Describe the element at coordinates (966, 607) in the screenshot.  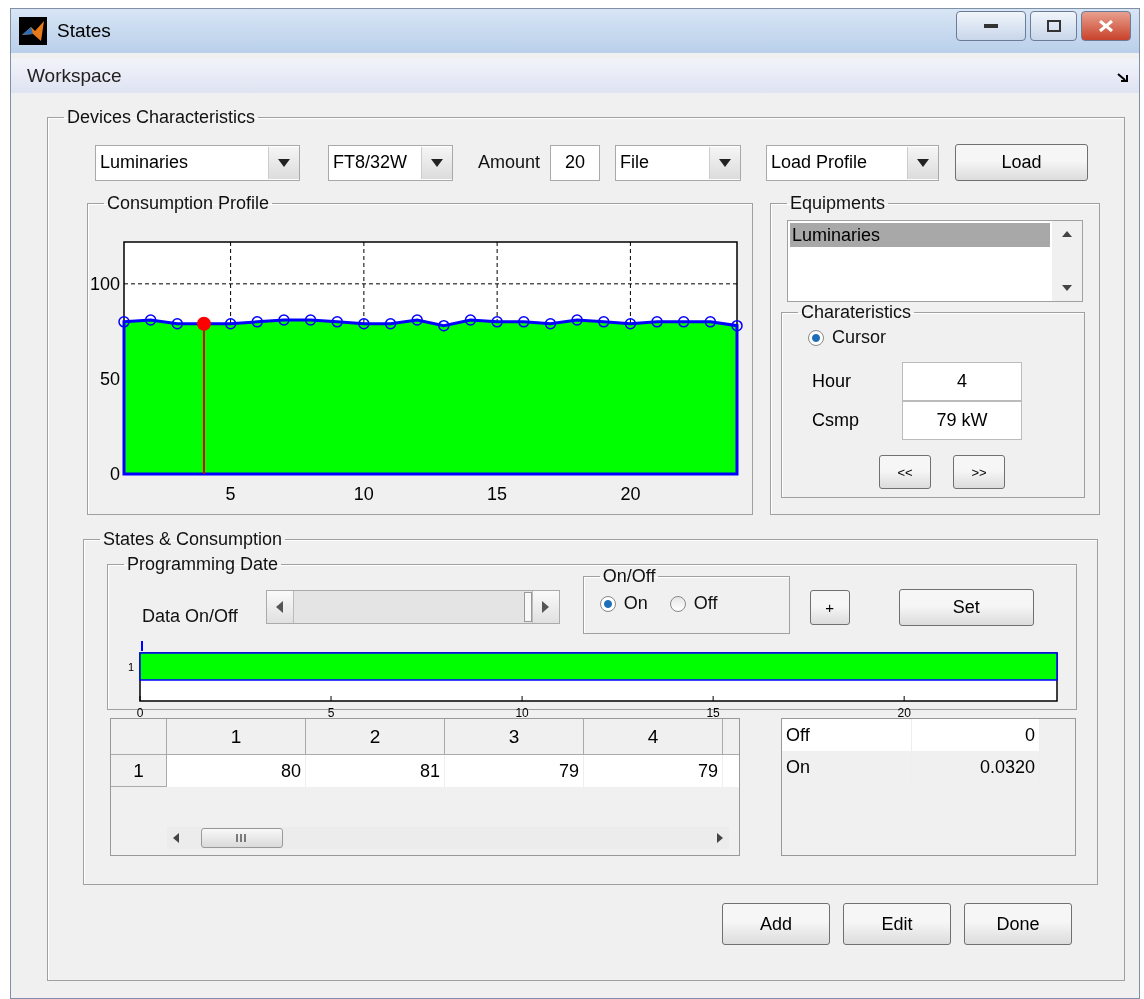
I see `set-button: Set` at that location.